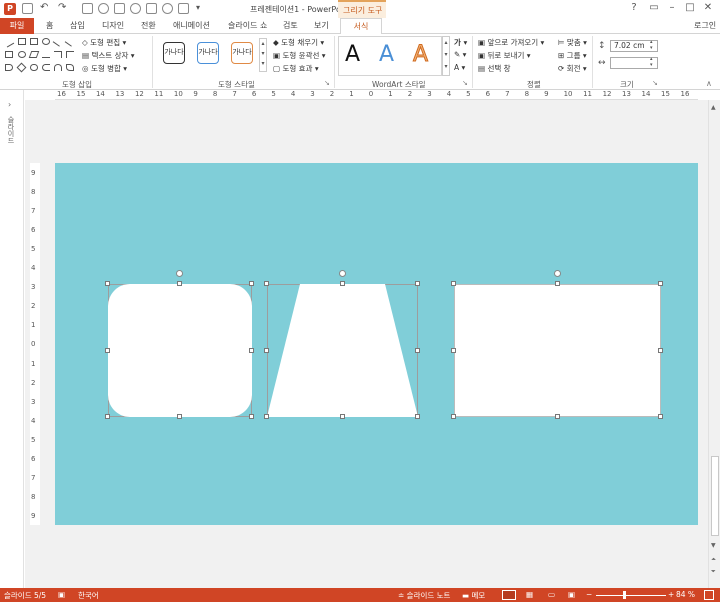 The height and width of the screenshot is (602, 720). I want to click on shape-effects-button: ▢ 도형 효과 ▾, so click(296, 68).